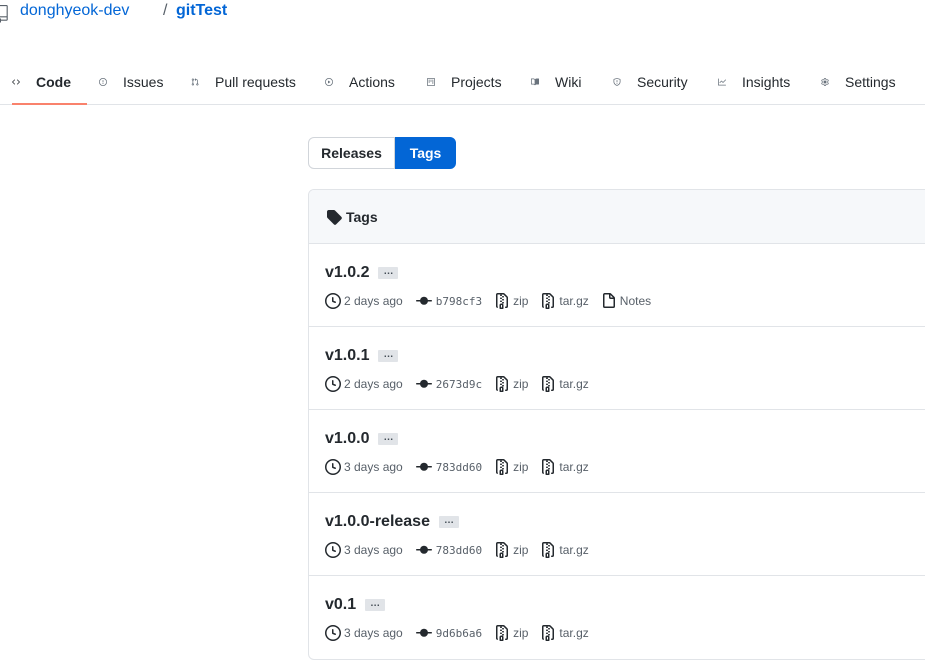  What do you see at coordinates (617, 368) in the screenshot?
I see `tag-row: v1.0.1 … 2 days ago 2673d9c zip tar.gz` at bounding box center [617, 368].